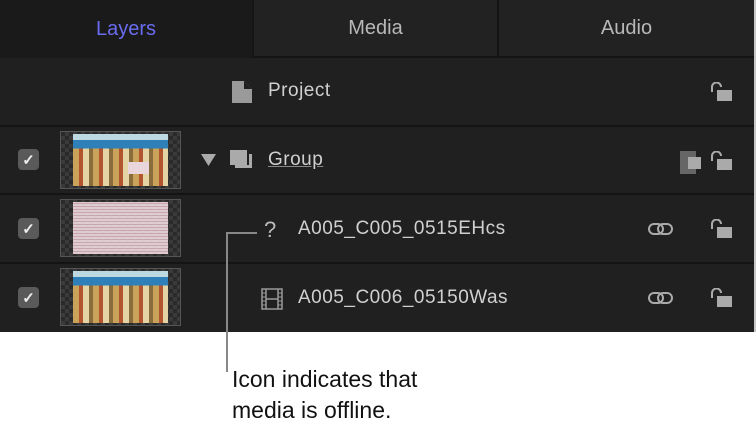  I want to click on callout-text: Icon indicates that media is offline., so click(324, 395).